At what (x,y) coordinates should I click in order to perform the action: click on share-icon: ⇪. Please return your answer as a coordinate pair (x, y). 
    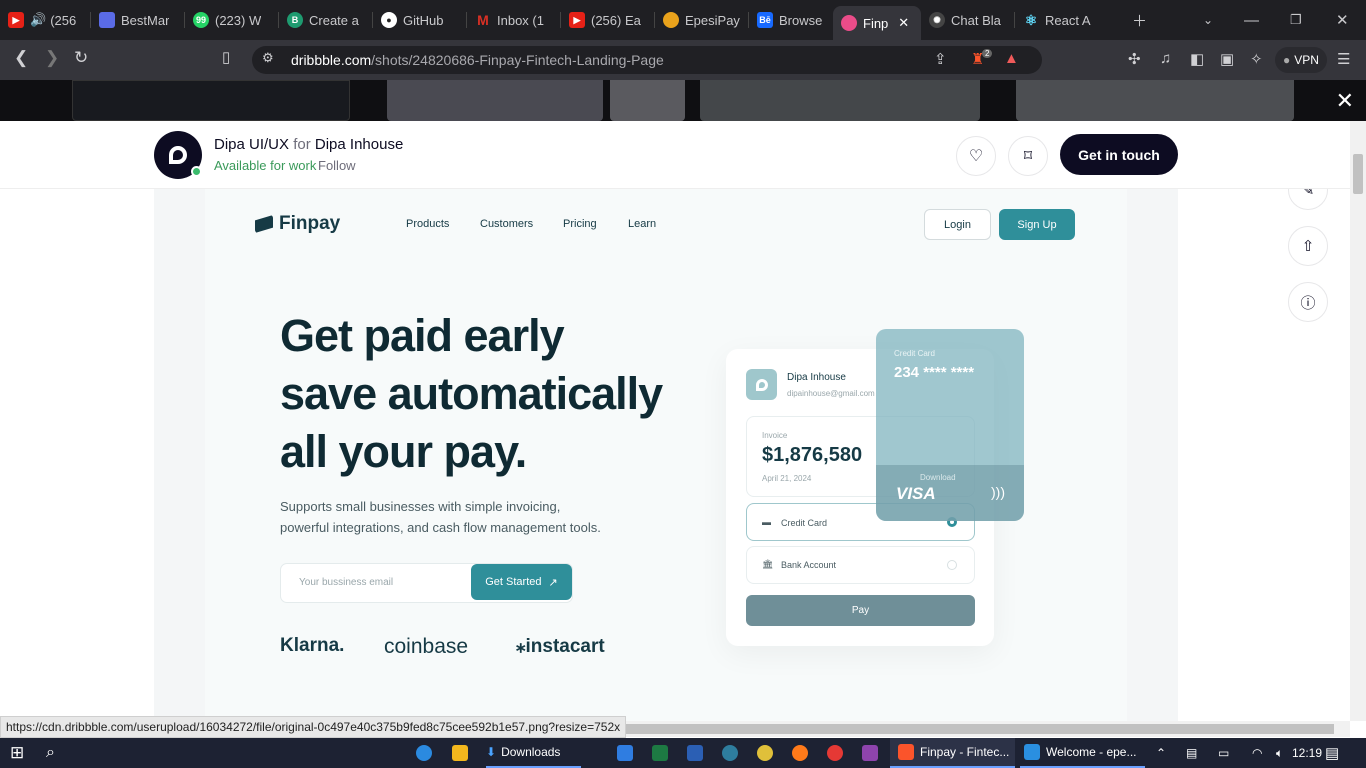
    Looking at the image, I should click on (940, 59).